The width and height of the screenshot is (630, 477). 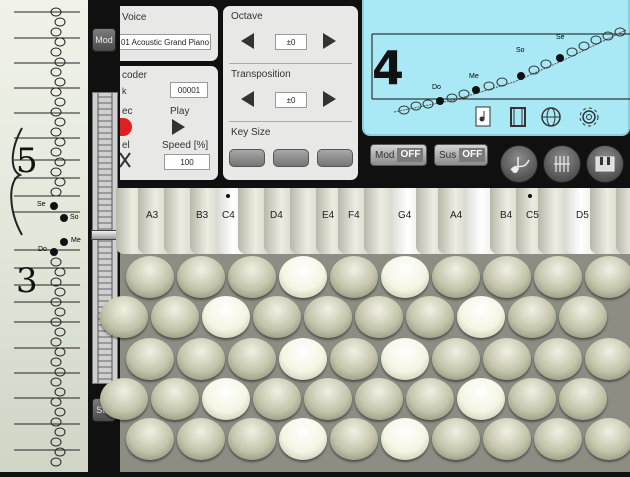 I want to click on key-size-large-button, so click(x=335, y=158).